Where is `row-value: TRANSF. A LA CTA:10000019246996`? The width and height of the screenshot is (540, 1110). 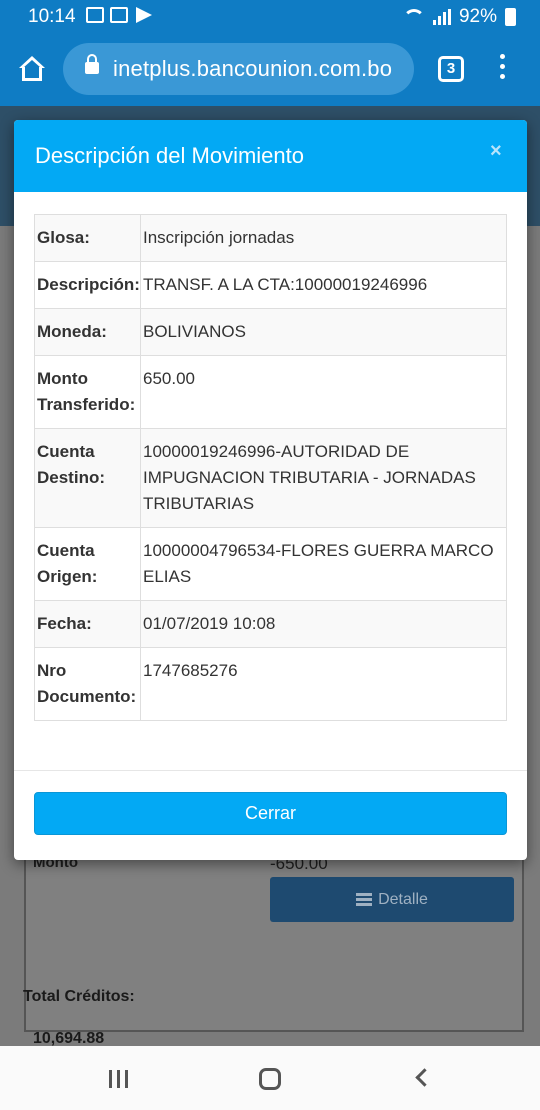
row-value: TRANSF. A LA CTA:10000019246996 is located at coordinates (323, 285).